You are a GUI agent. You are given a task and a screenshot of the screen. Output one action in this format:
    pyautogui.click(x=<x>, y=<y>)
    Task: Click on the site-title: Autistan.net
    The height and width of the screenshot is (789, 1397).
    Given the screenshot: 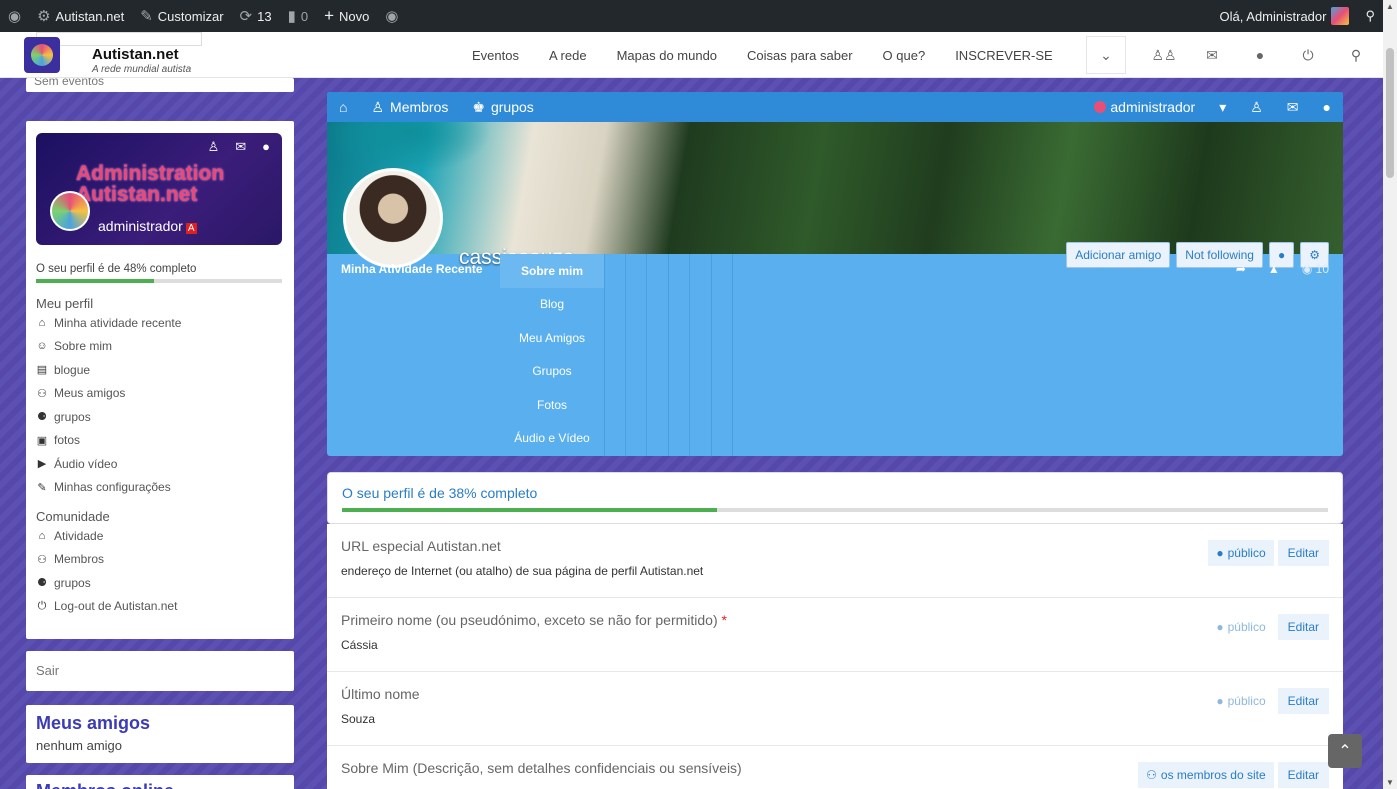 What is the action you would take?
    pyautogui.click(x=135, y=54)
    